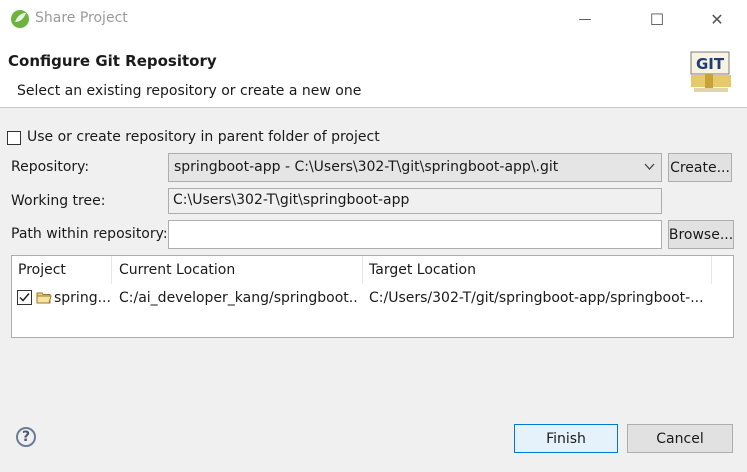 The height and width of the screenshot is (472, 747). I want to click on maximize-icon: ☐, so click(657, 19).